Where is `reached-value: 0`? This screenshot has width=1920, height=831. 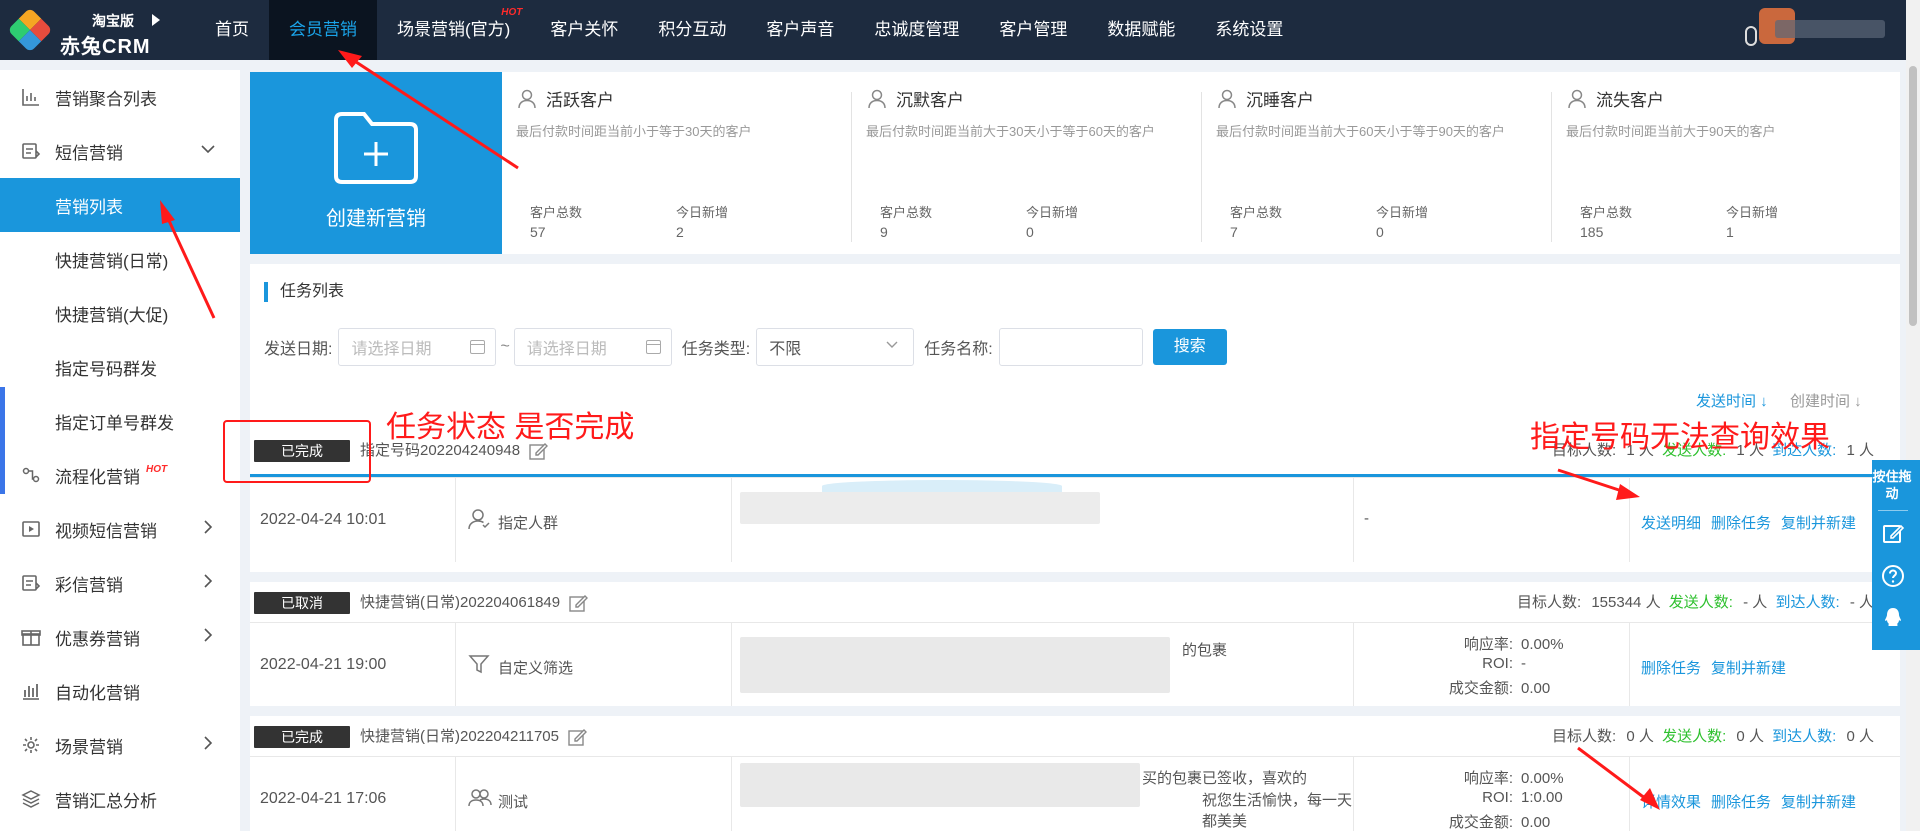
reached-value: 0 is located at coordinates (1850, 736).